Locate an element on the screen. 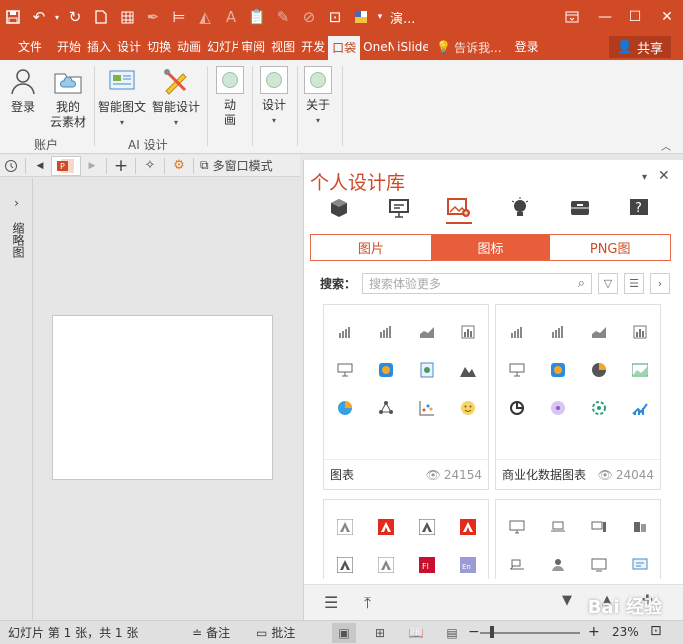  add-icon: + is located at coordinates (121, 166).